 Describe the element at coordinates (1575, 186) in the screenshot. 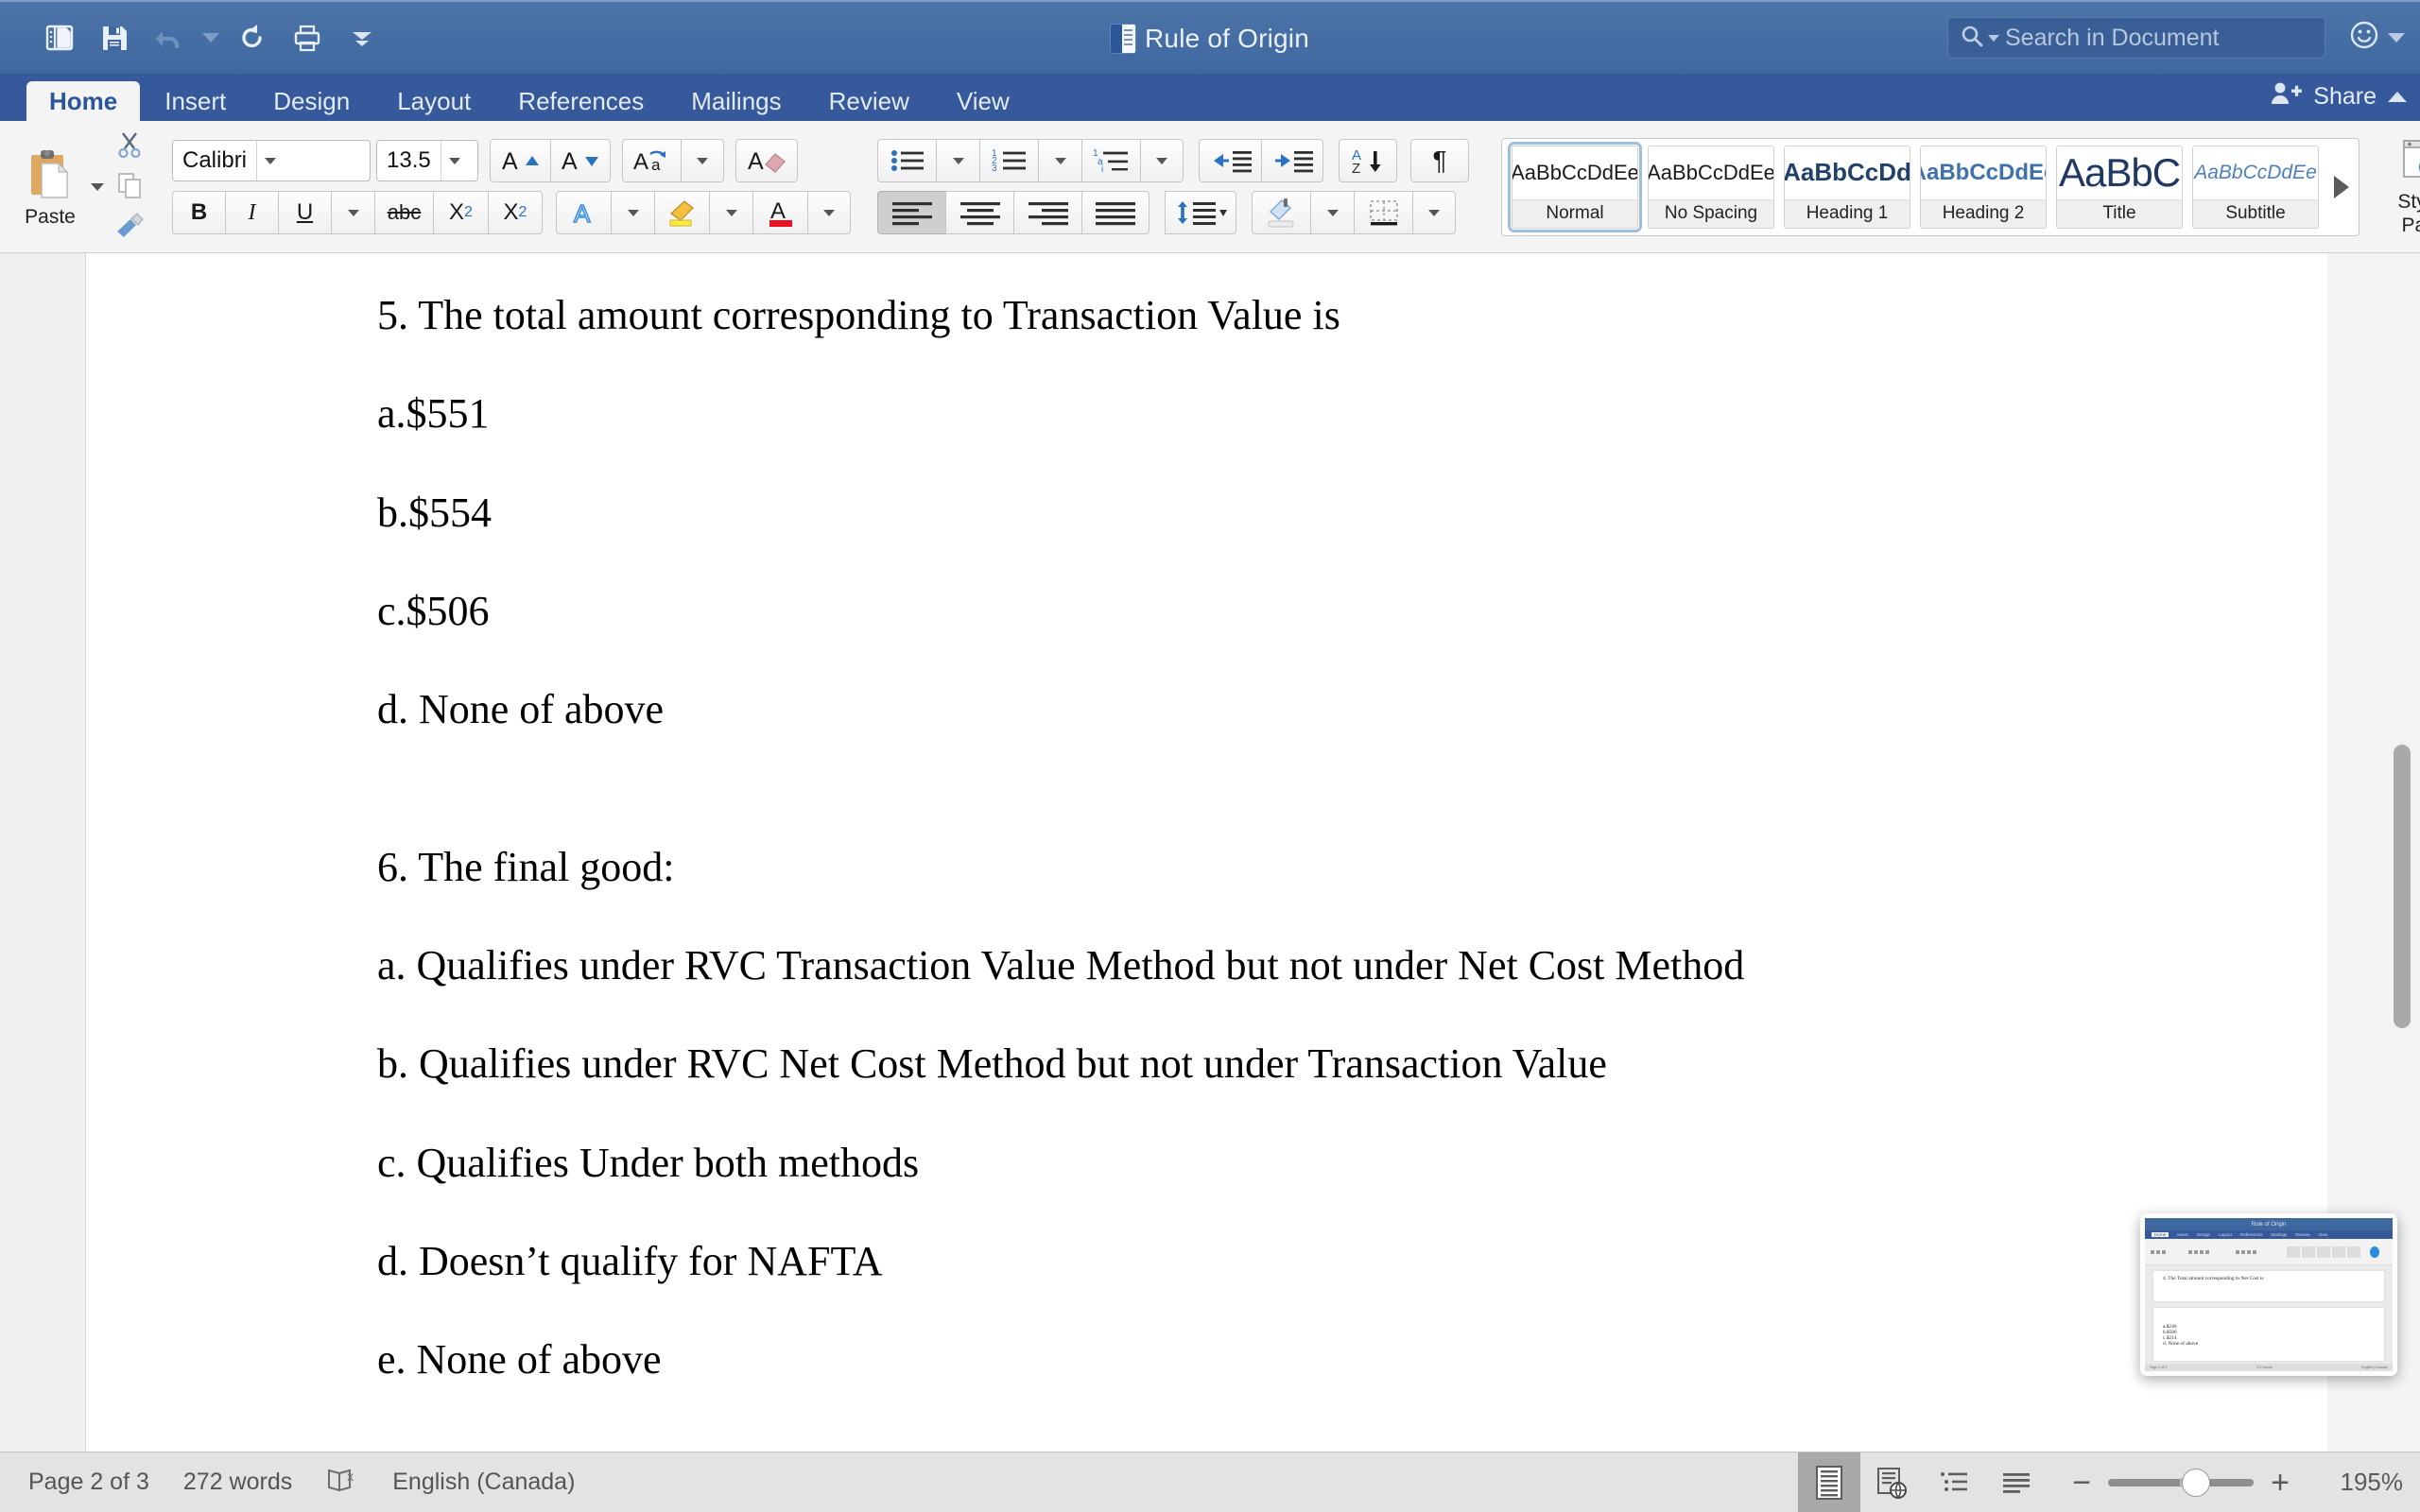

I see `style-normal: AaBbCcDdEe Normal` at that location.